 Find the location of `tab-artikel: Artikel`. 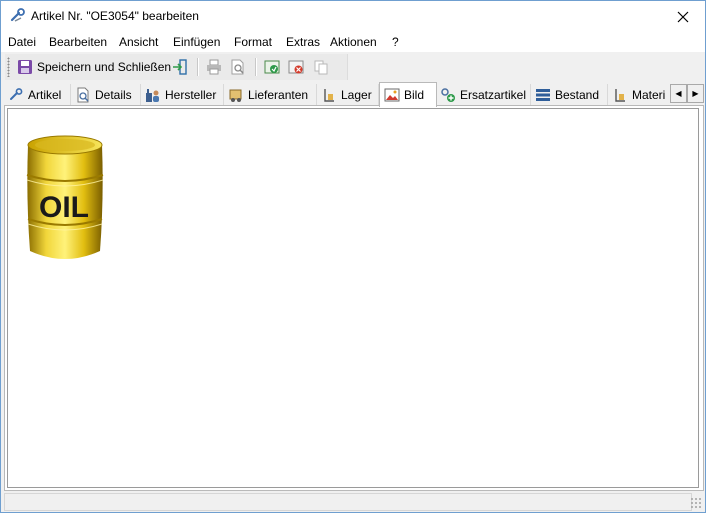

tab-artikel: Artikel is located at coordinates (37, 94).